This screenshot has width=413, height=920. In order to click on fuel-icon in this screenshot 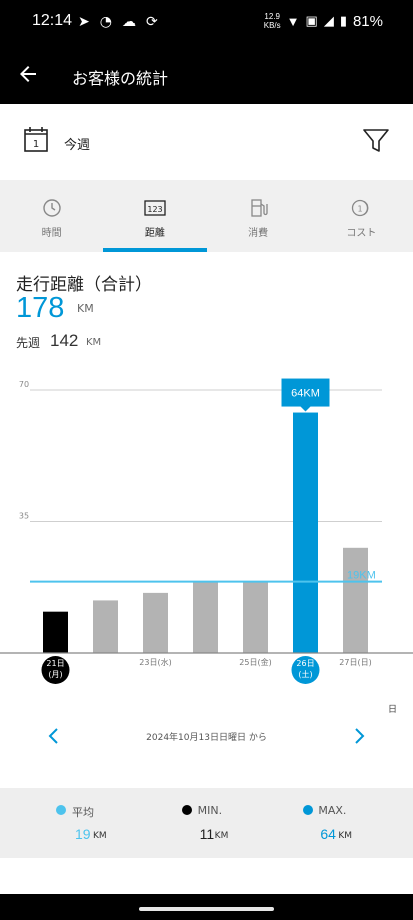, I will do `click(259, 208)`.